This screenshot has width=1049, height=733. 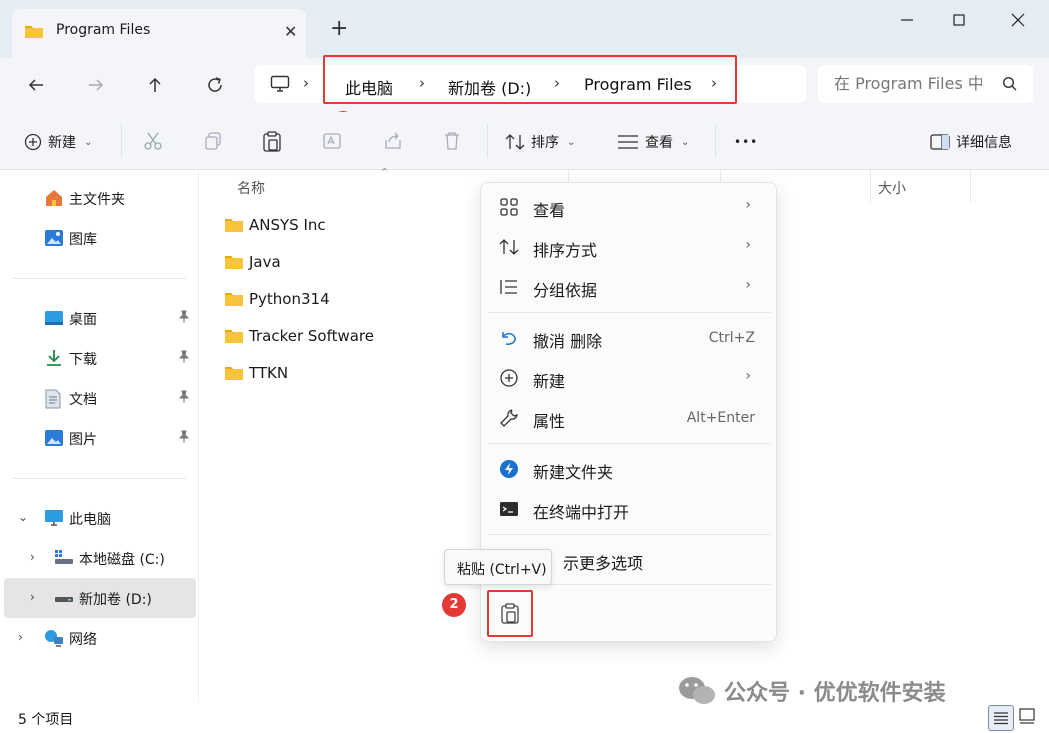 I want to click on sidebar-item-label: 图片, so click(x=83, y=440).